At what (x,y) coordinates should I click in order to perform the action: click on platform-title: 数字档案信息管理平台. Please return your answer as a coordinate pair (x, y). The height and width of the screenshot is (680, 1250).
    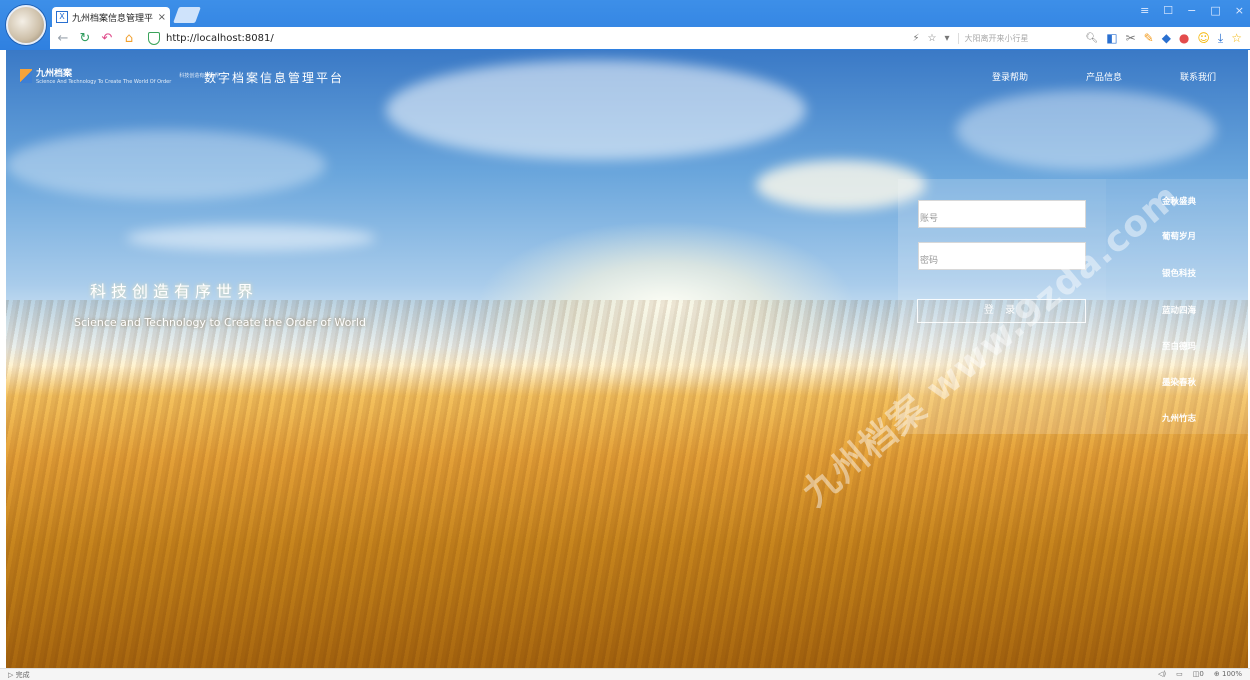
    Looking at the image, I should click on (274, 78).